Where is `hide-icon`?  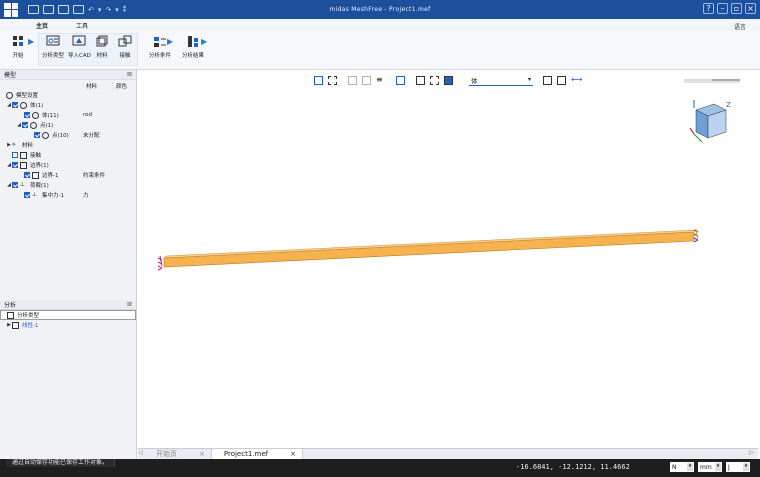 hide-icon is located at coordinates (434, 80).